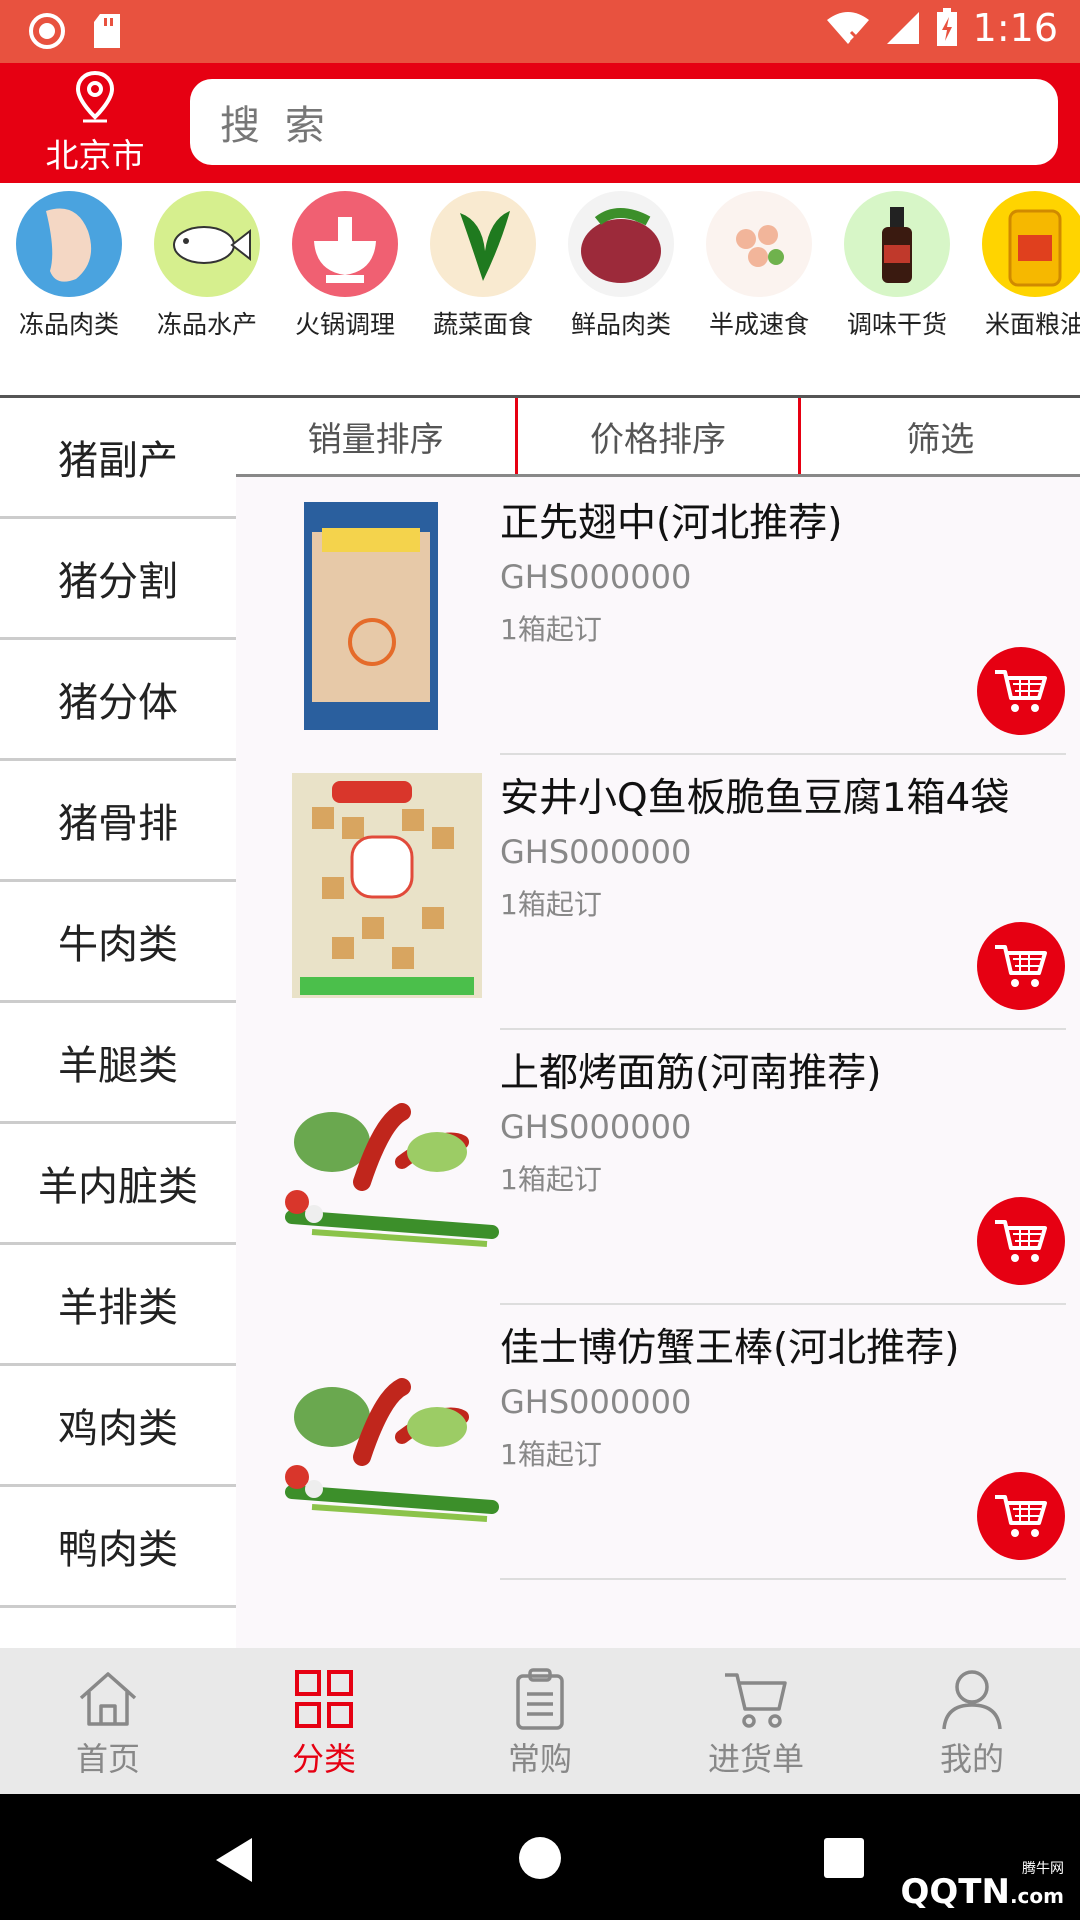  I want to click on watermark-logo: QQTN.com 腾牛网, so click(982, 1886).